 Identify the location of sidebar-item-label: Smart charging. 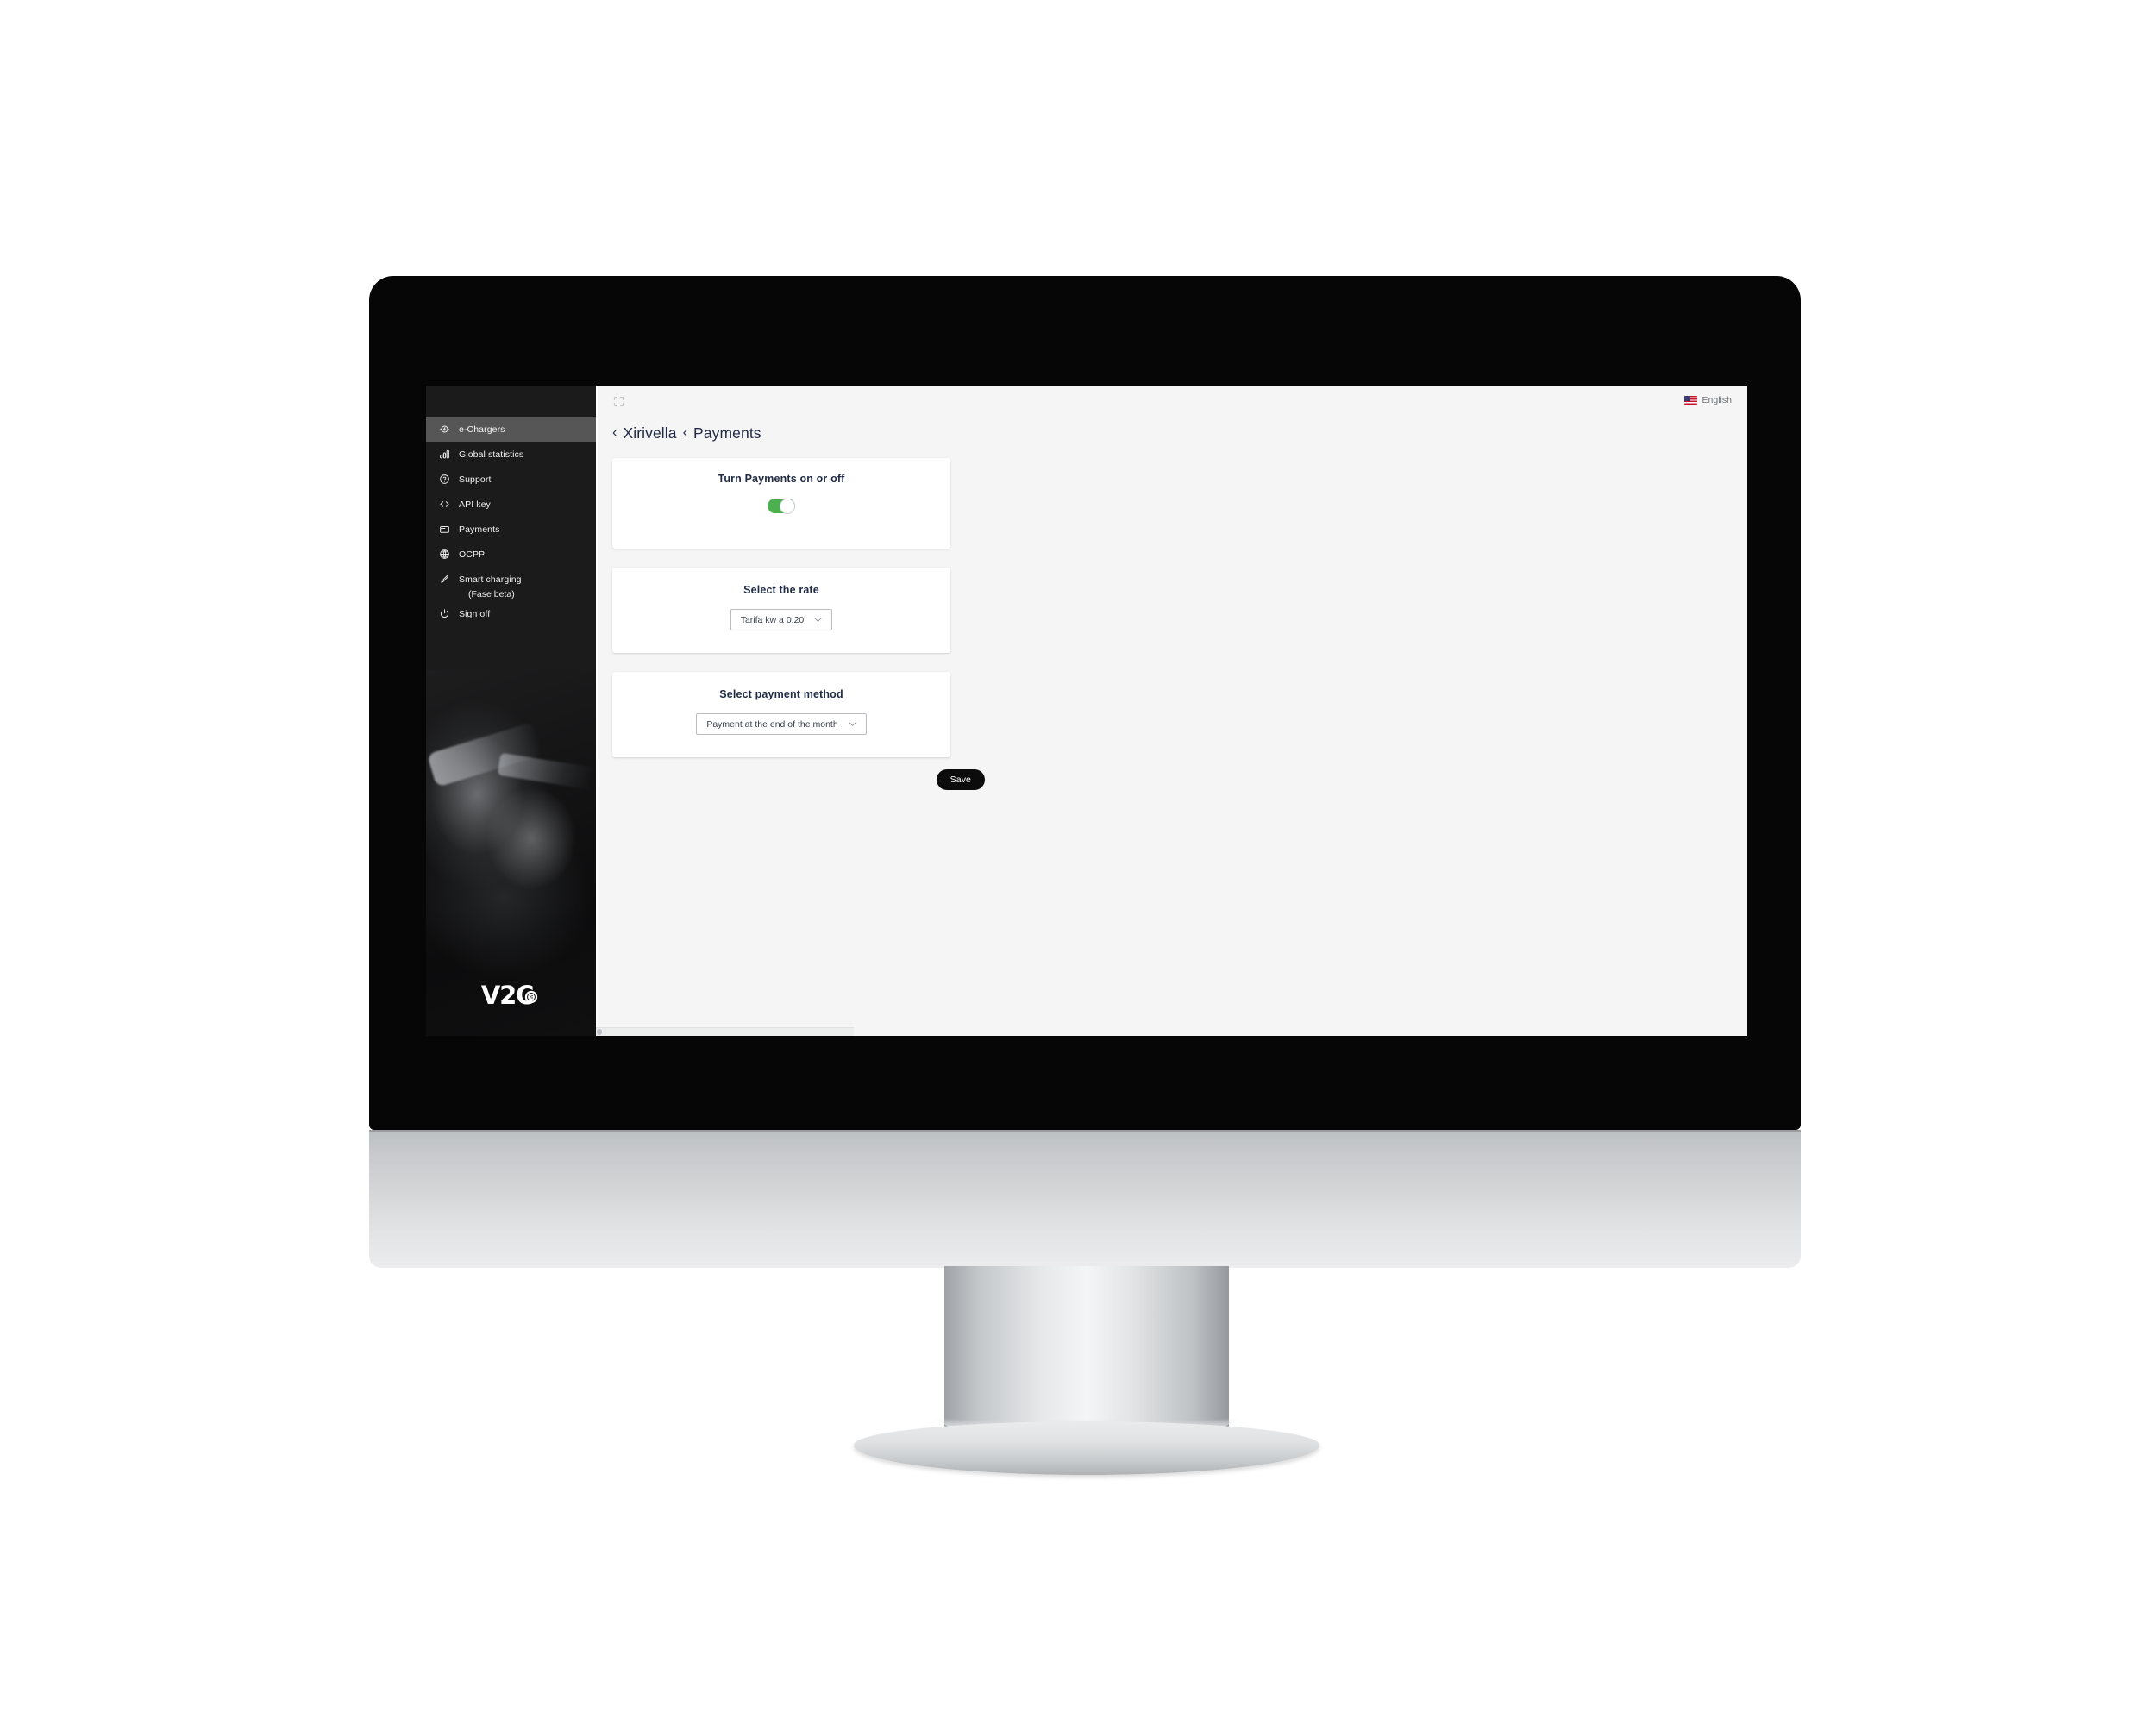
(490, 579).